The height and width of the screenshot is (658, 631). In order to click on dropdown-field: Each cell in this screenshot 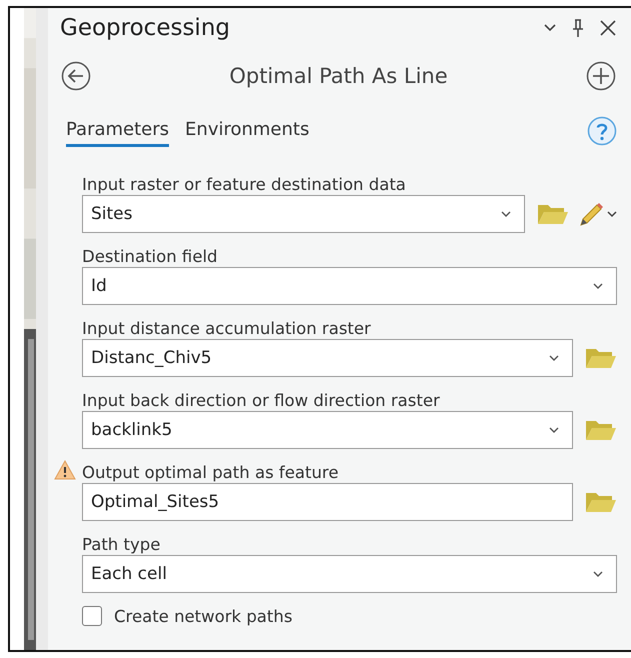, I will do `click(349, 574)`.